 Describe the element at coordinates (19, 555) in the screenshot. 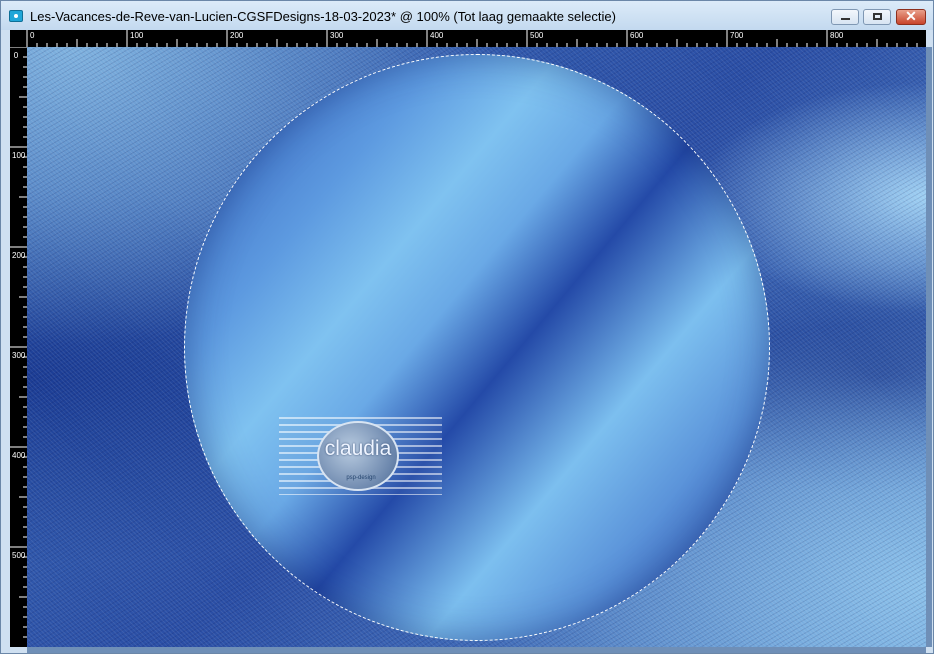

I see `vruler-label-500: 500` at that location.